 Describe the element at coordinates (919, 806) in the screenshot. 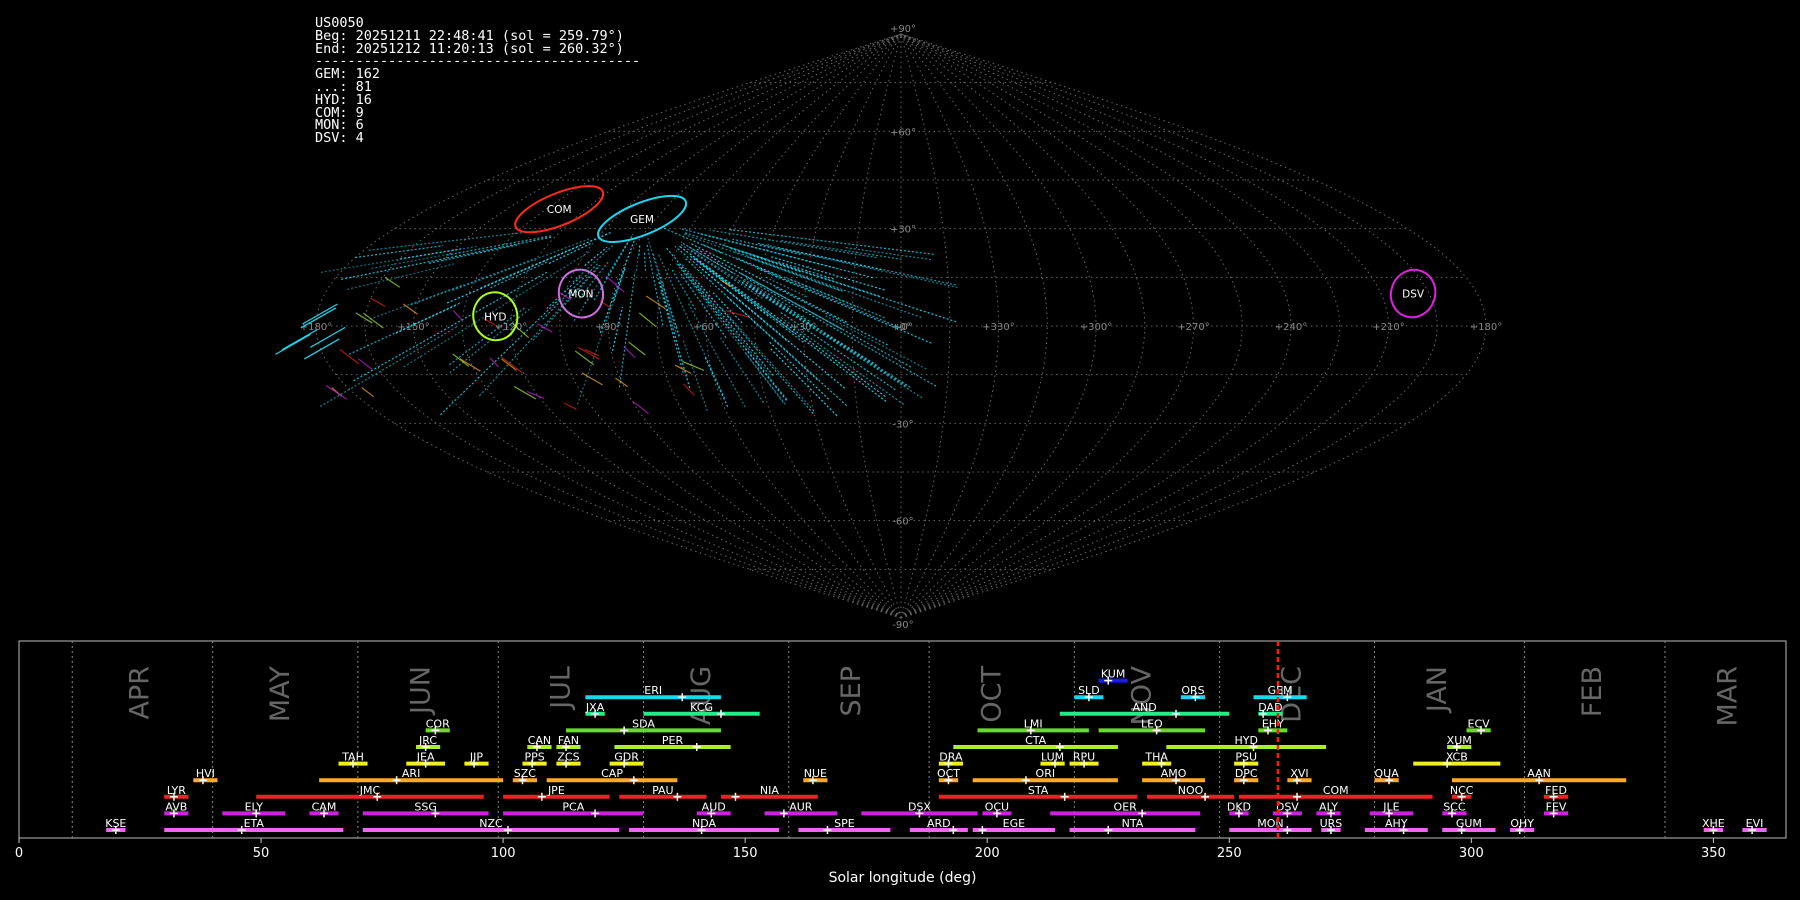

I see `shower-label: DSX` at that location.